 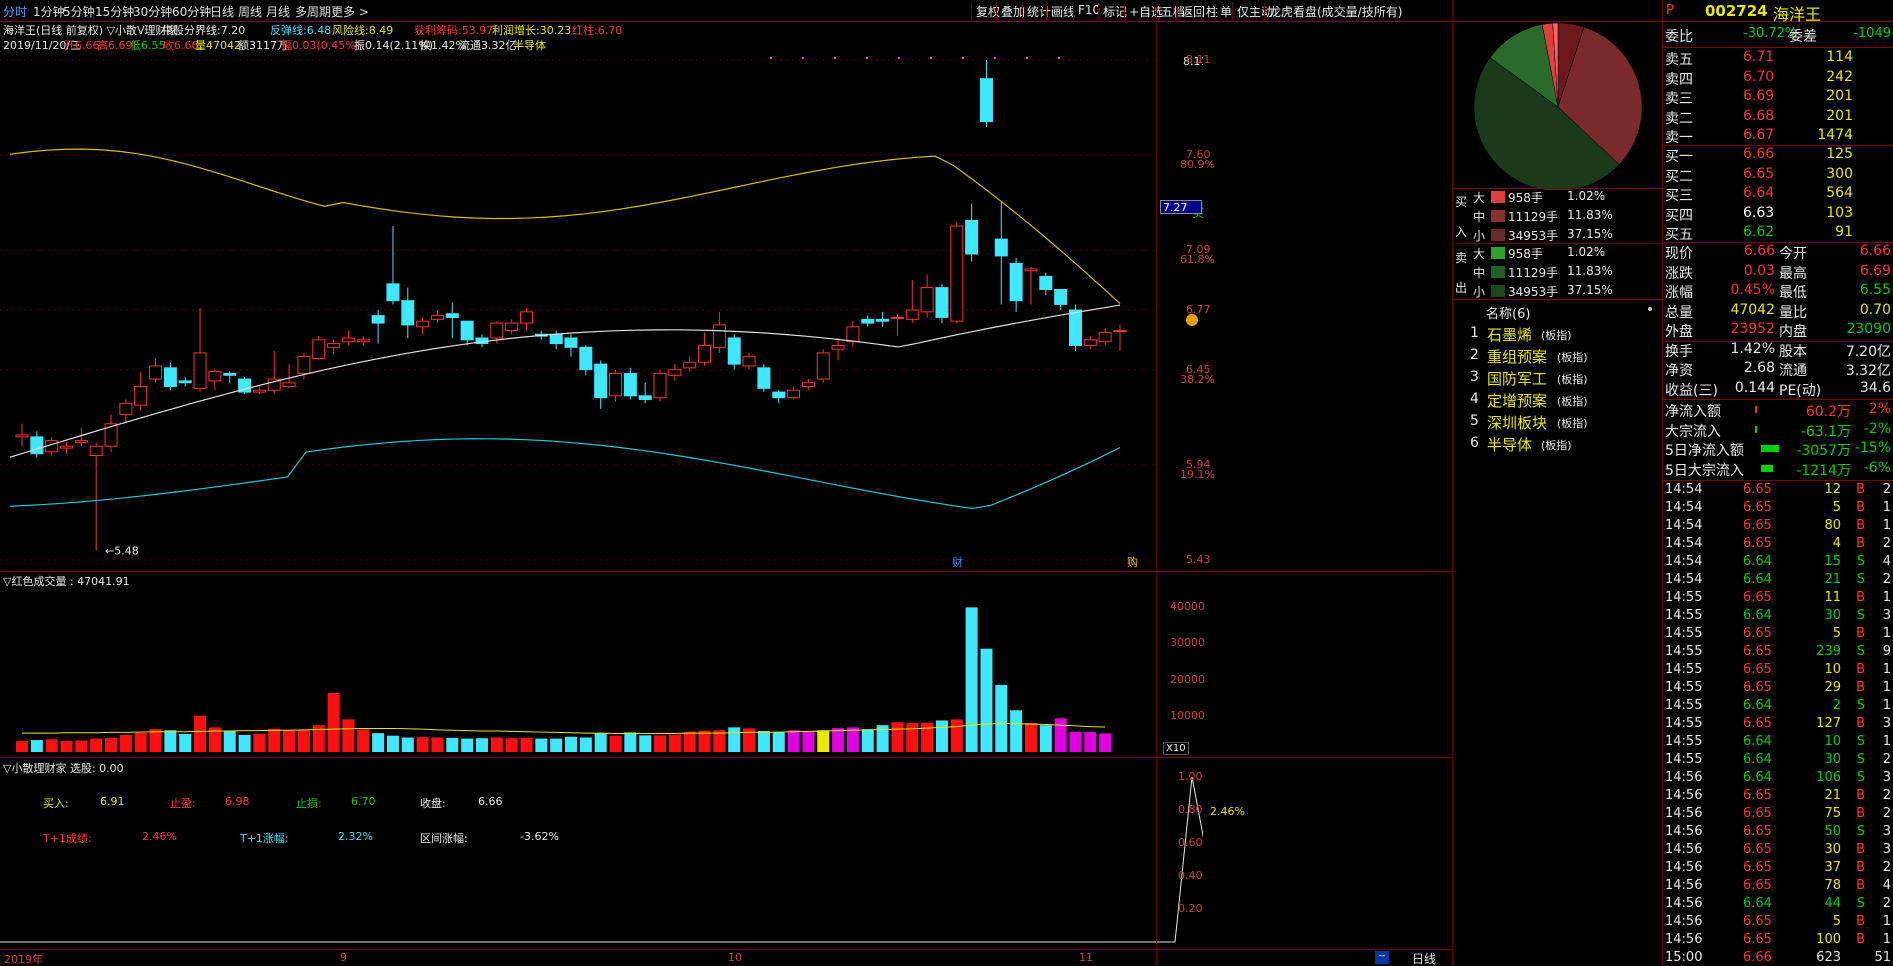 What do you see at coordinates (1679, 273) in the screenshot?
I see `quote-label: 涨跌` at bounding box center [1679, 273].